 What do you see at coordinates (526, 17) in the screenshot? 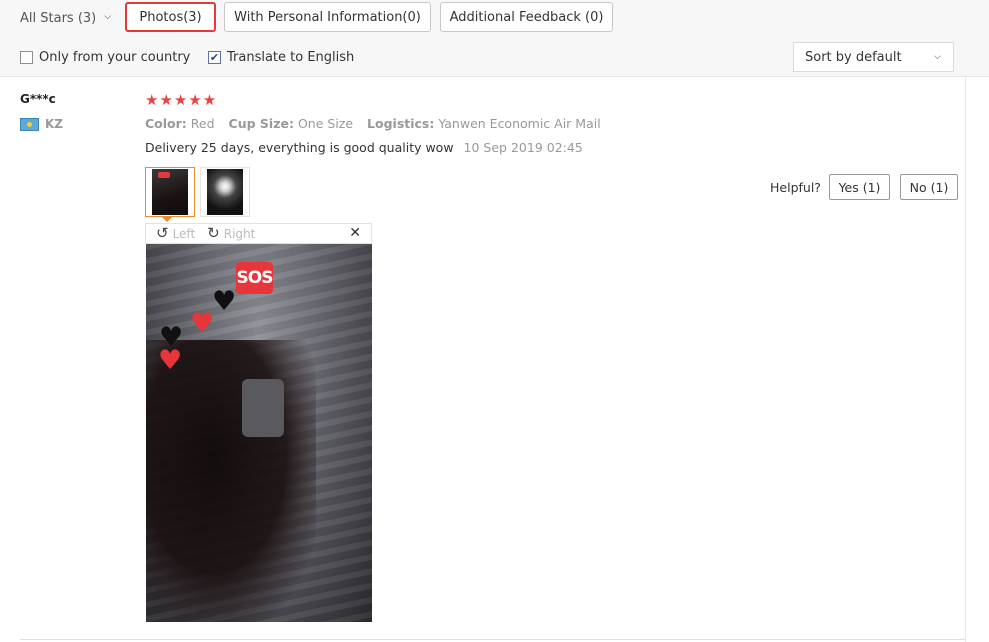
I see `tab-additional-feedback: Additional Feedback (0)` at bounding box center [526, 17].